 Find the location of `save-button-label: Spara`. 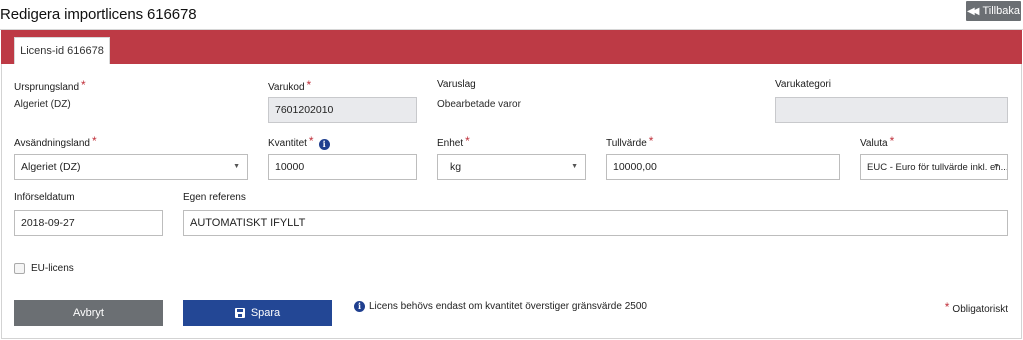

save-button-label: Spara is located at coordinates (265, 313).